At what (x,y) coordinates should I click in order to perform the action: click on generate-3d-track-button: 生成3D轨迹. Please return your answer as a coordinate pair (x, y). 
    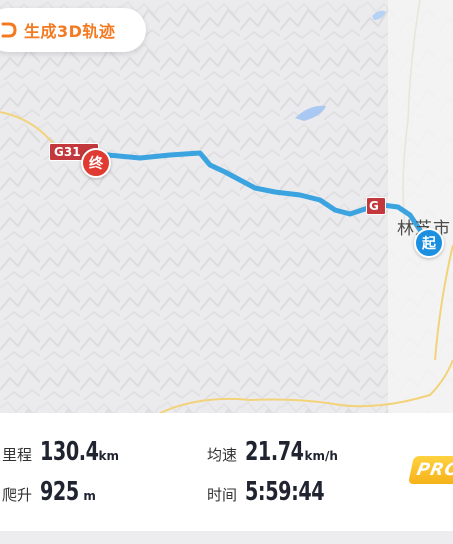
    Looking at the image, I should click on (73, 30).